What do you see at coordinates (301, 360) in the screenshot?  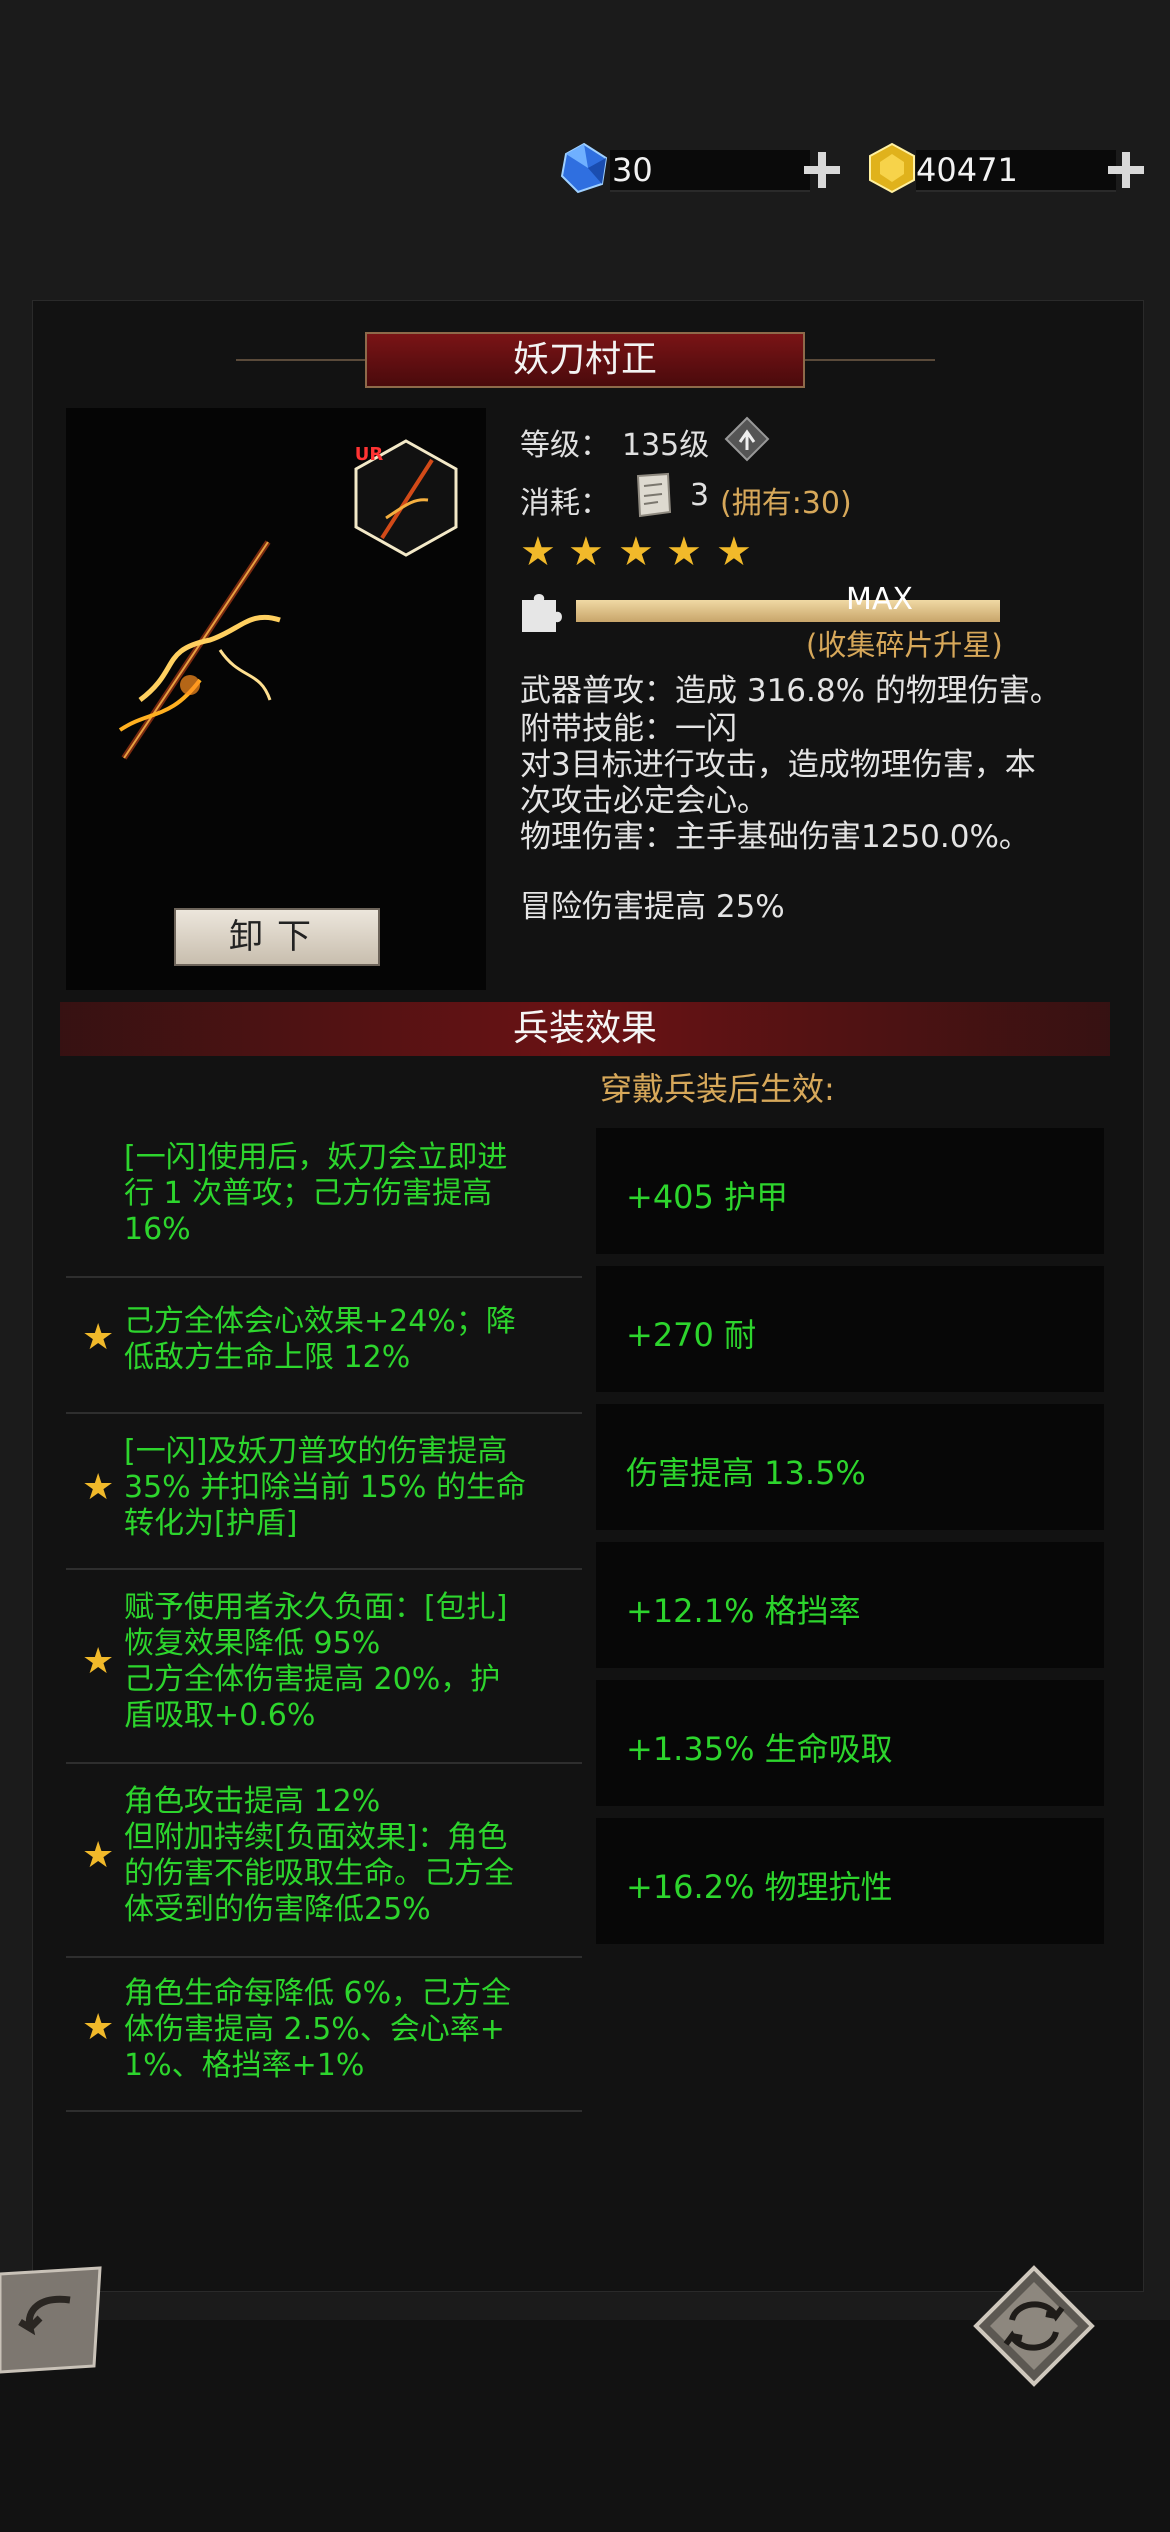 I see `title-divider-left` at bounding box center [301, 360].